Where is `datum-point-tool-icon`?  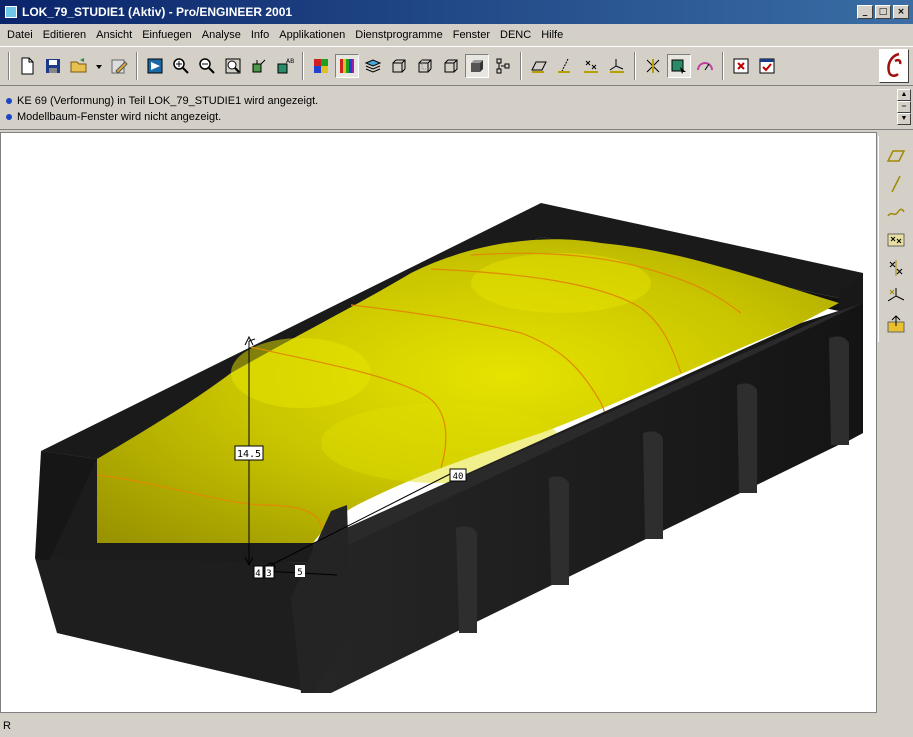
datum-point-tool-icon is located at coordinates (896, 240).